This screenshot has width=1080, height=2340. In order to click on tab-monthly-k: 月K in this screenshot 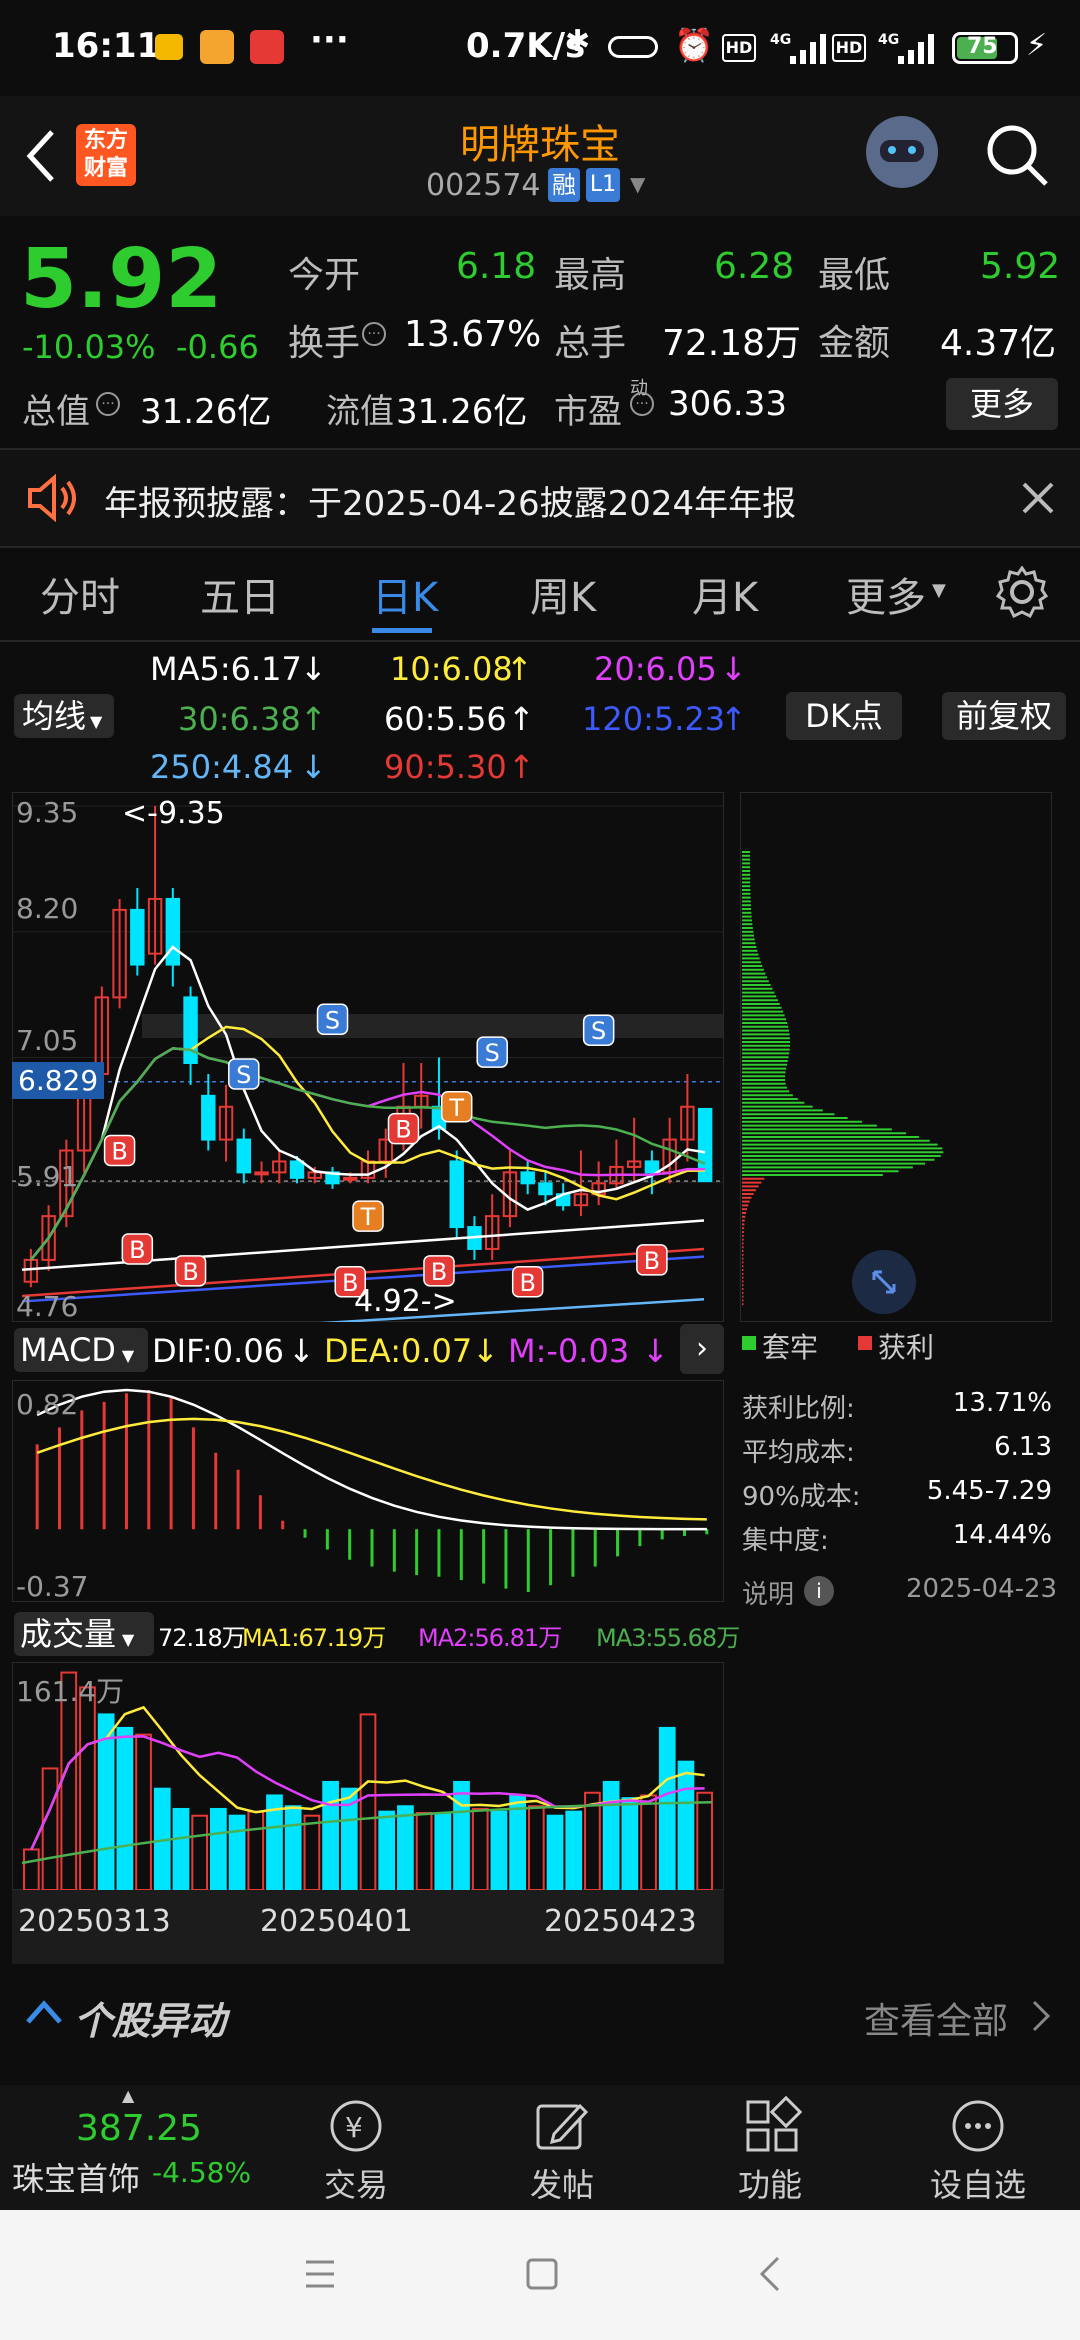, I will do `click(725, 594)`.